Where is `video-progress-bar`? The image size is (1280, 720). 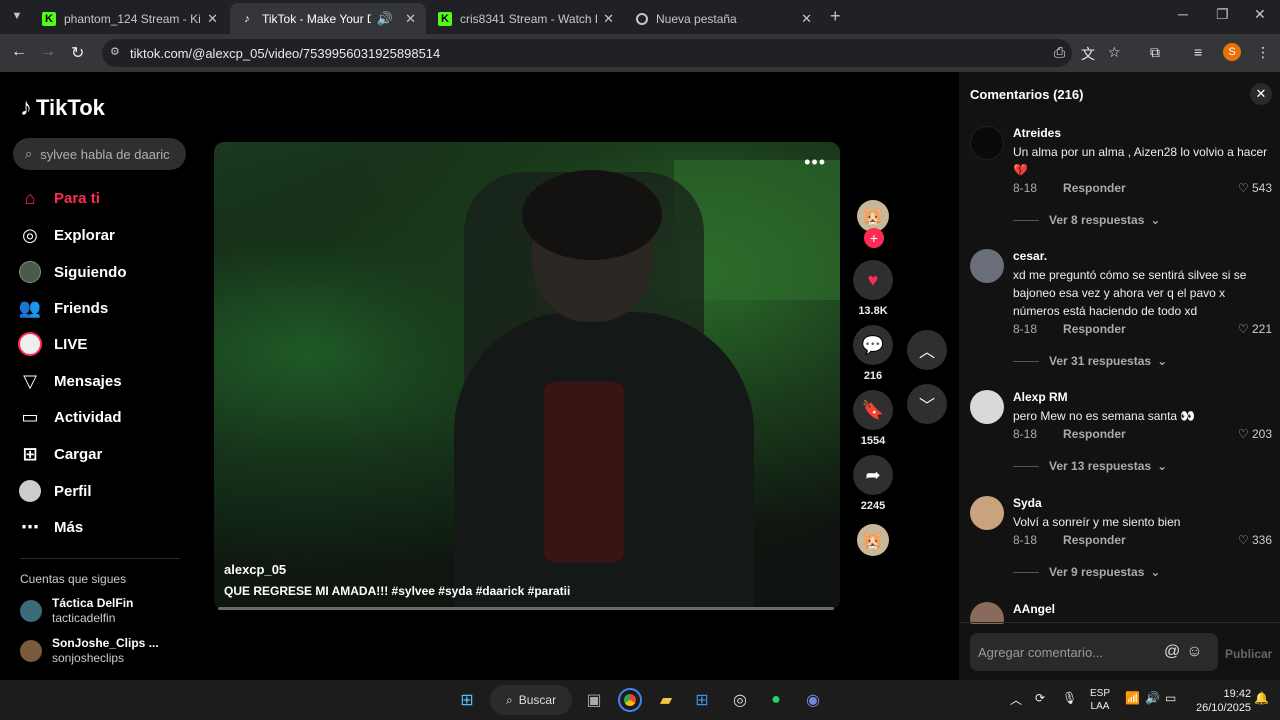
video-progress-bar is located at coordinates (526, 608).